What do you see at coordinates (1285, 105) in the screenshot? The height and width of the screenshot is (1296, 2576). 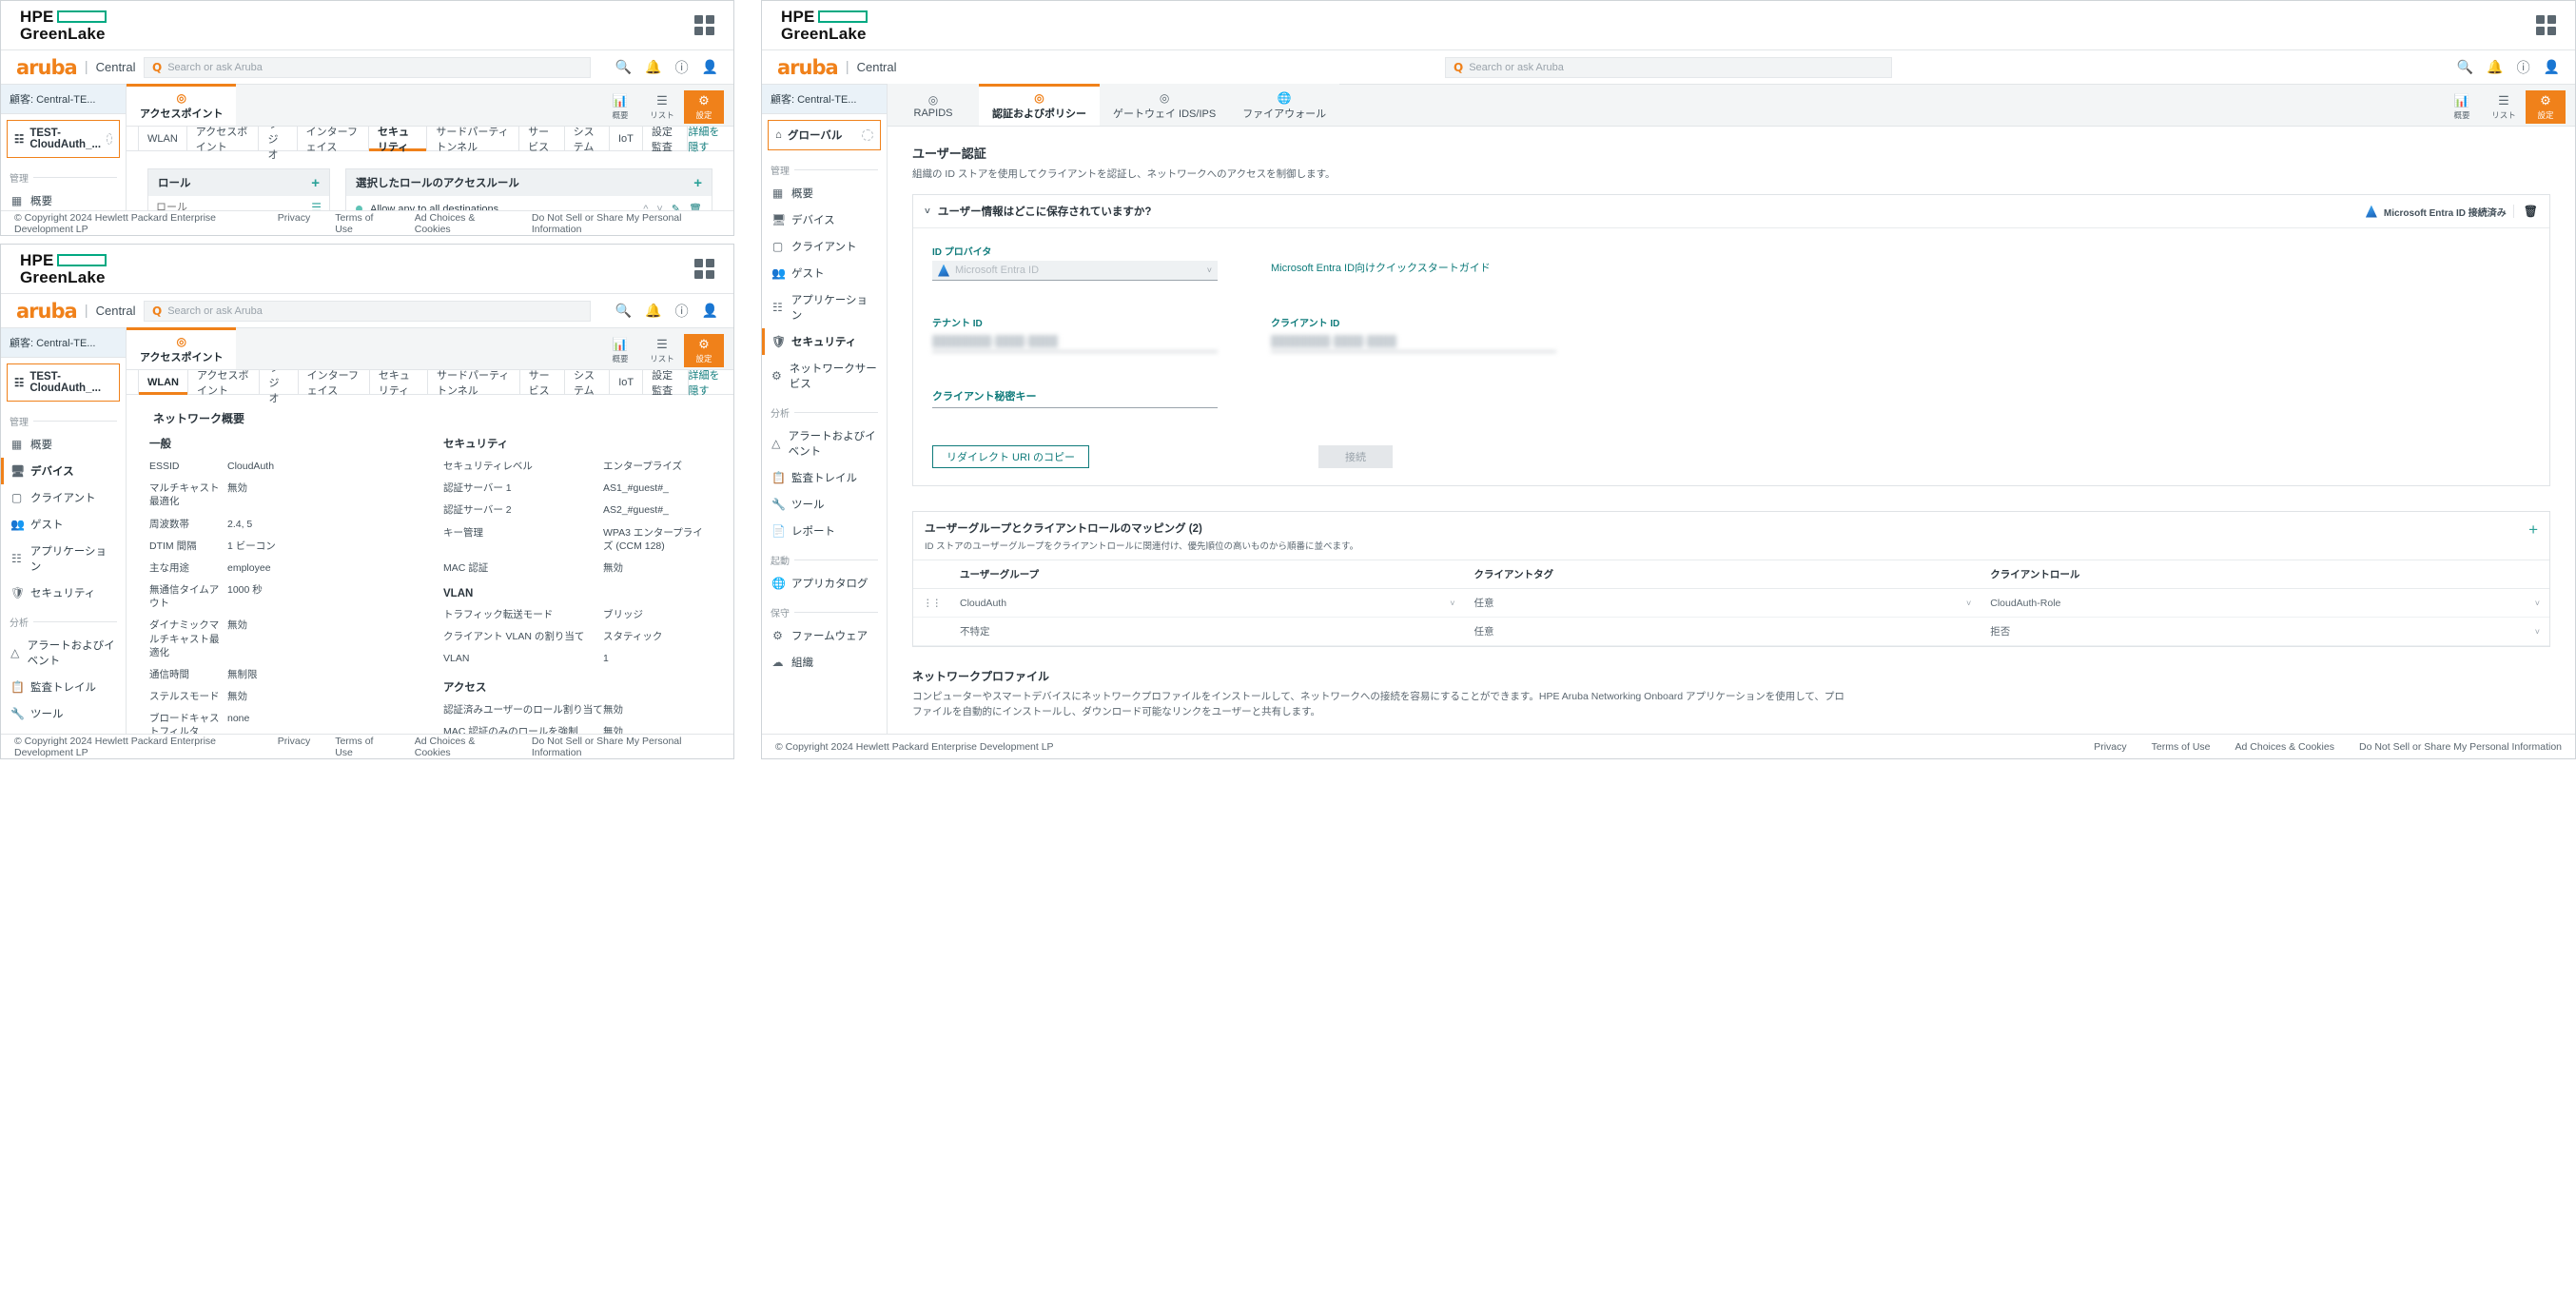 I see `tab-firewall: 🌐 ファイアウォール` at bounding box center [1285, 105].